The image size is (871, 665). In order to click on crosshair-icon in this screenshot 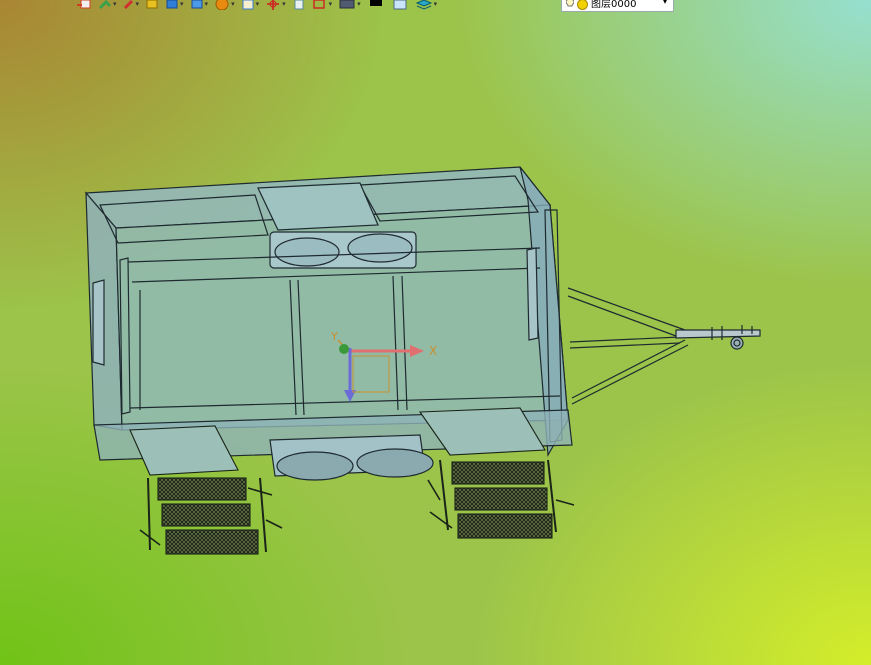, I will do `click(273, 5)`.